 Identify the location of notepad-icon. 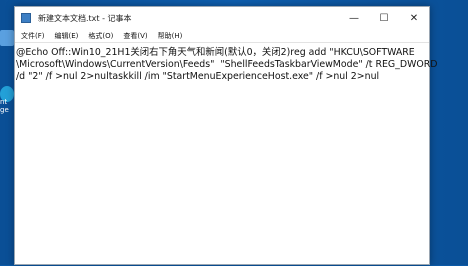
(26, 18).